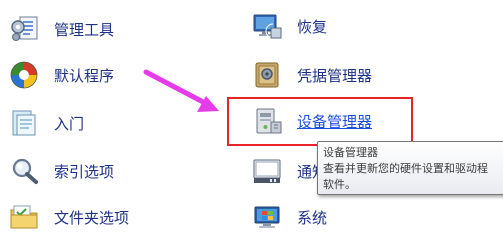  Describe the element at coordinates (339, 184) in the screenshot. I see `tooltip-description-line2: 软件。` at that location.